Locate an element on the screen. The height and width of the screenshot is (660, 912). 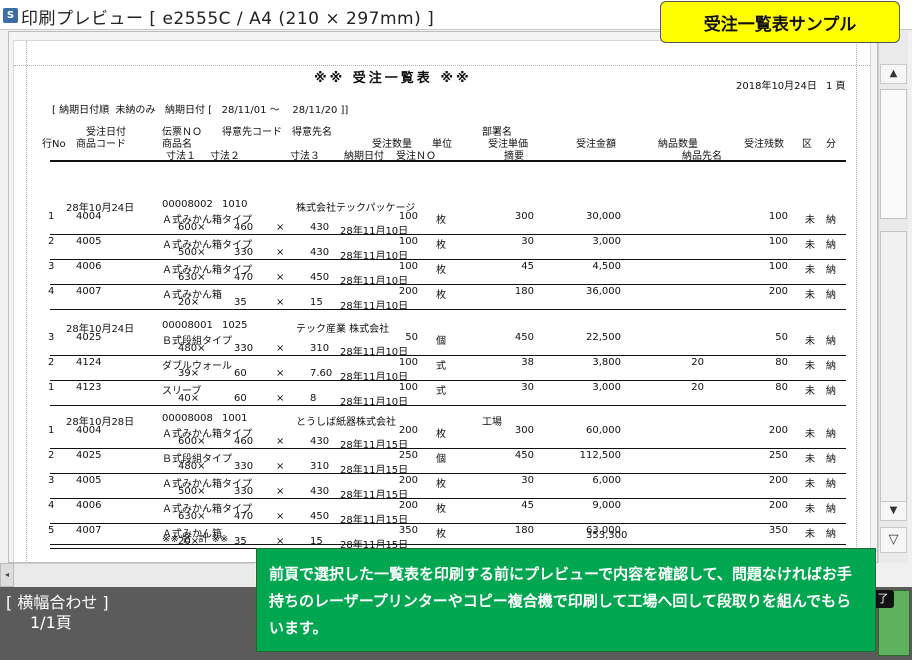
dim1: 500× is located at coordinates (192, 252).